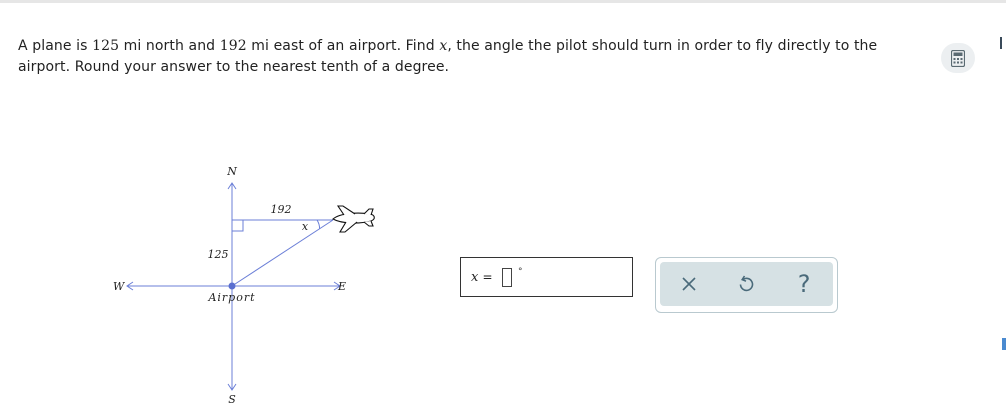 The width and height of the screenshot is (1006, 411). I want to click on airport-point, so click(232, 286).